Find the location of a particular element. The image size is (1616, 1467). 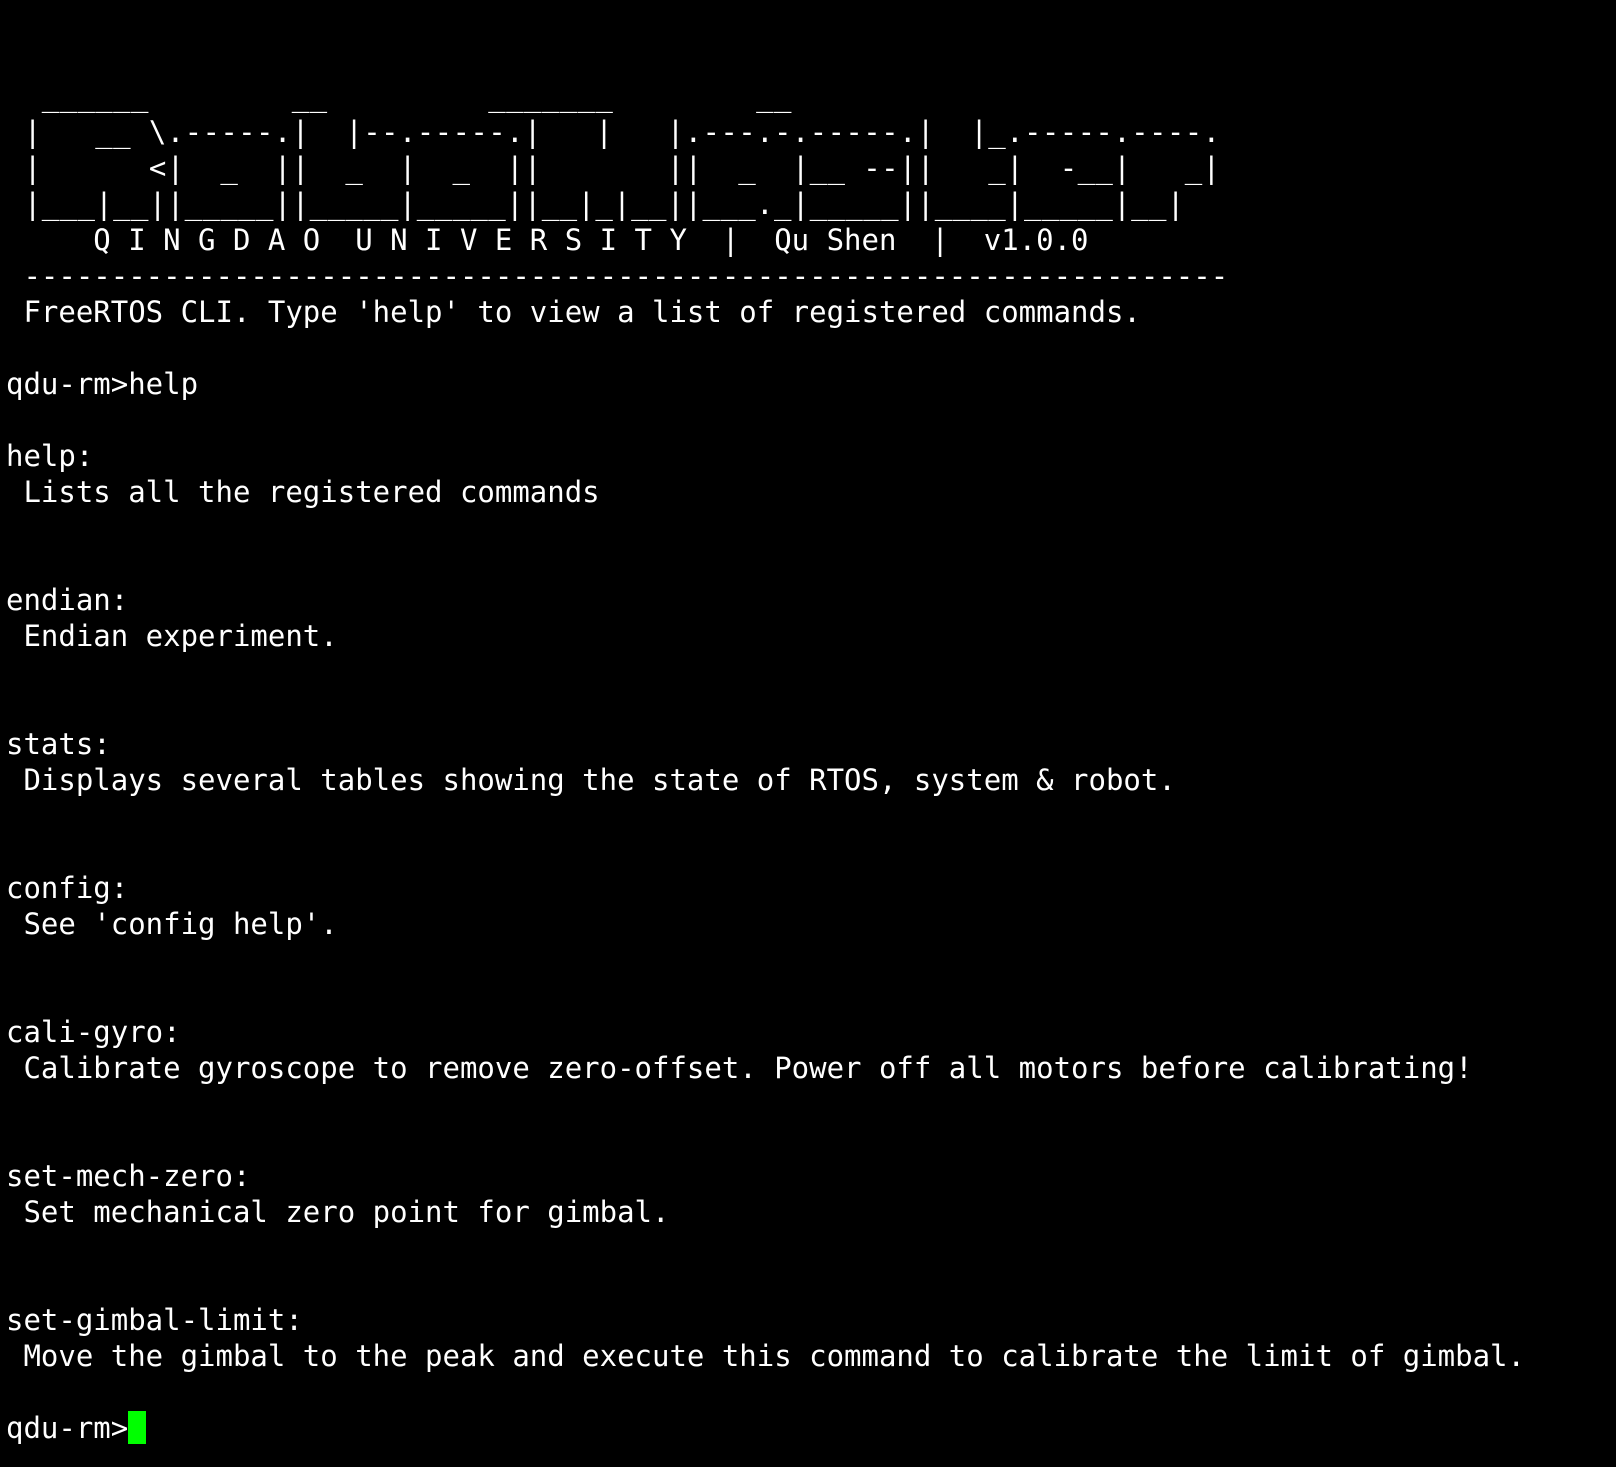

command-description-endian: Endian experiment. is located at coordinates (172, 636).